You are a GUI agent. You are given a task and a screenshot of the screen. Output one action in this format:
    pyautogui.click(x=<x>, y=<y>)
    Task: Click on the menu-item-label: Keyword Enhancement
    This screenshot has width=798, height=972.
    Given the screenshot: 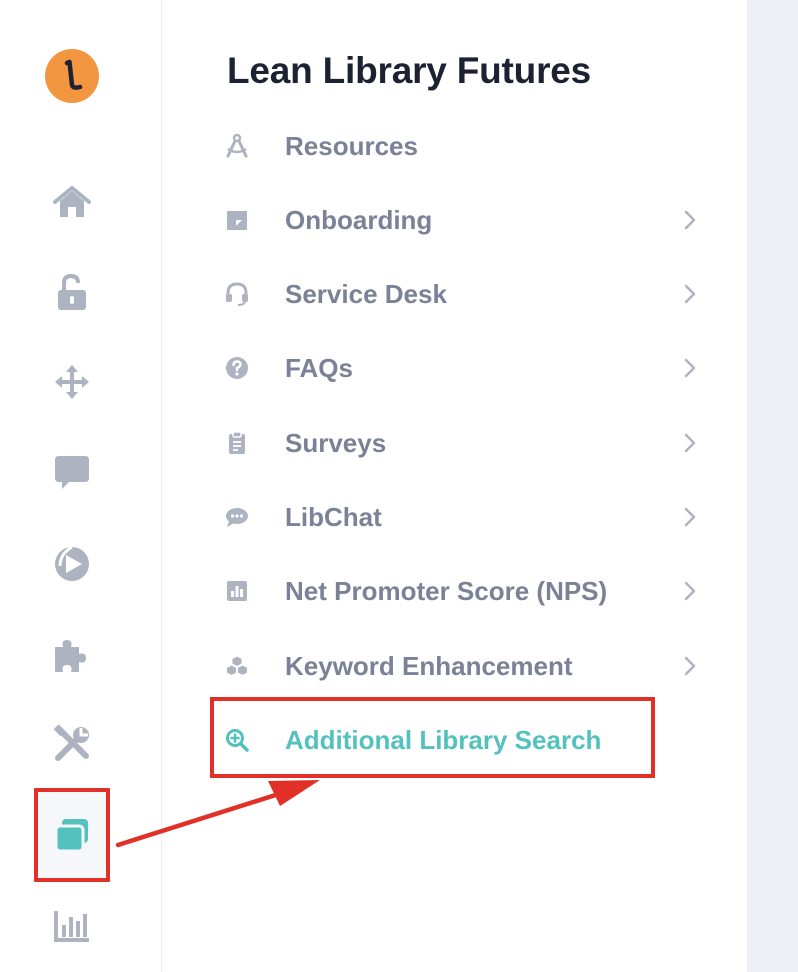 What is the action you would take?
    pyautogui.click(x=429, y=665)
    